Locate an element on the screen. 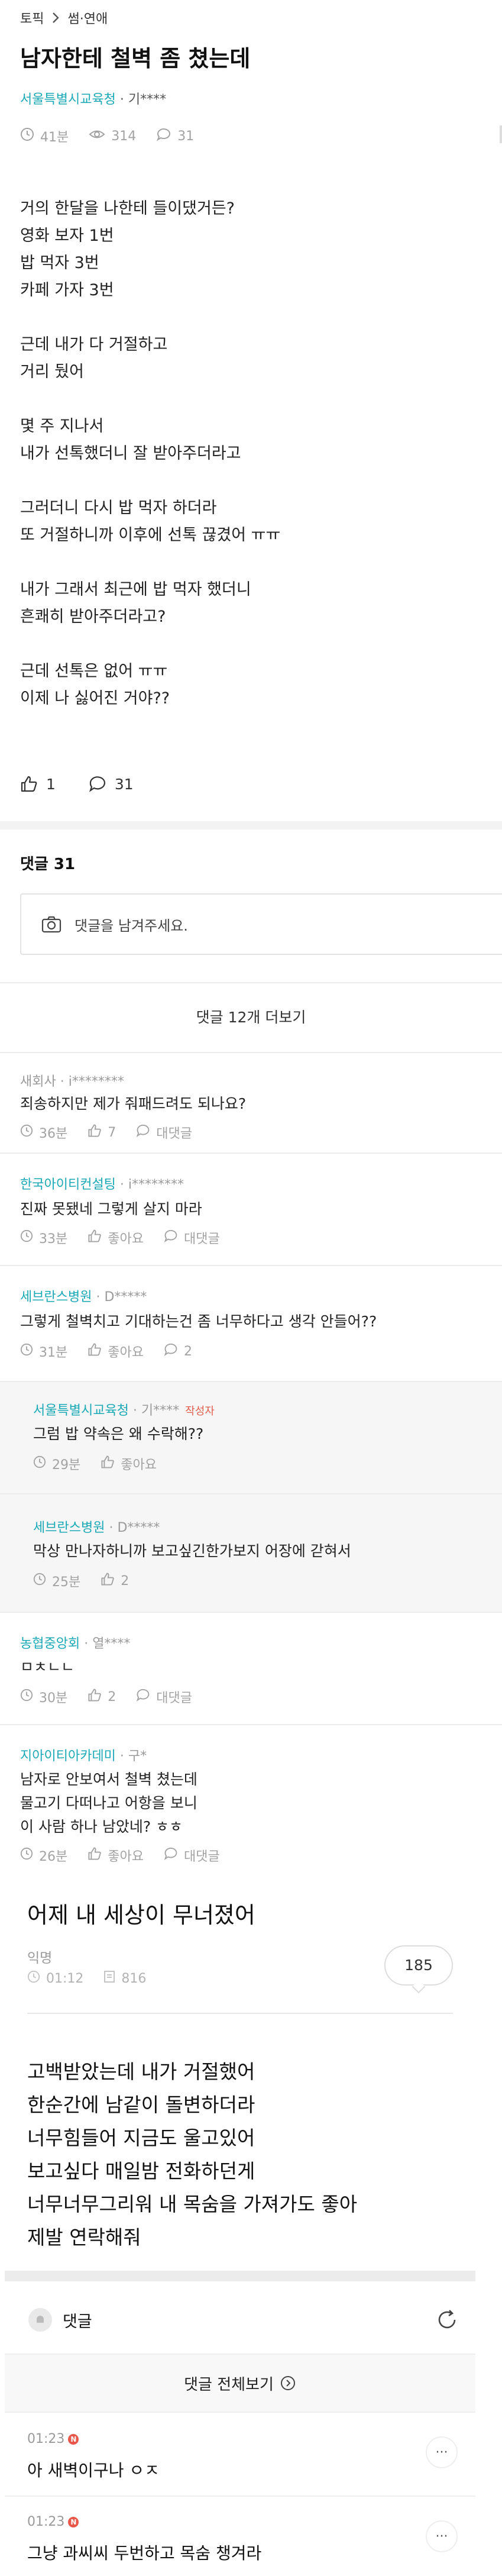 This screenshot has height=2576, width=502. comment-time: 29분 is located at coordinates (56, 1463).